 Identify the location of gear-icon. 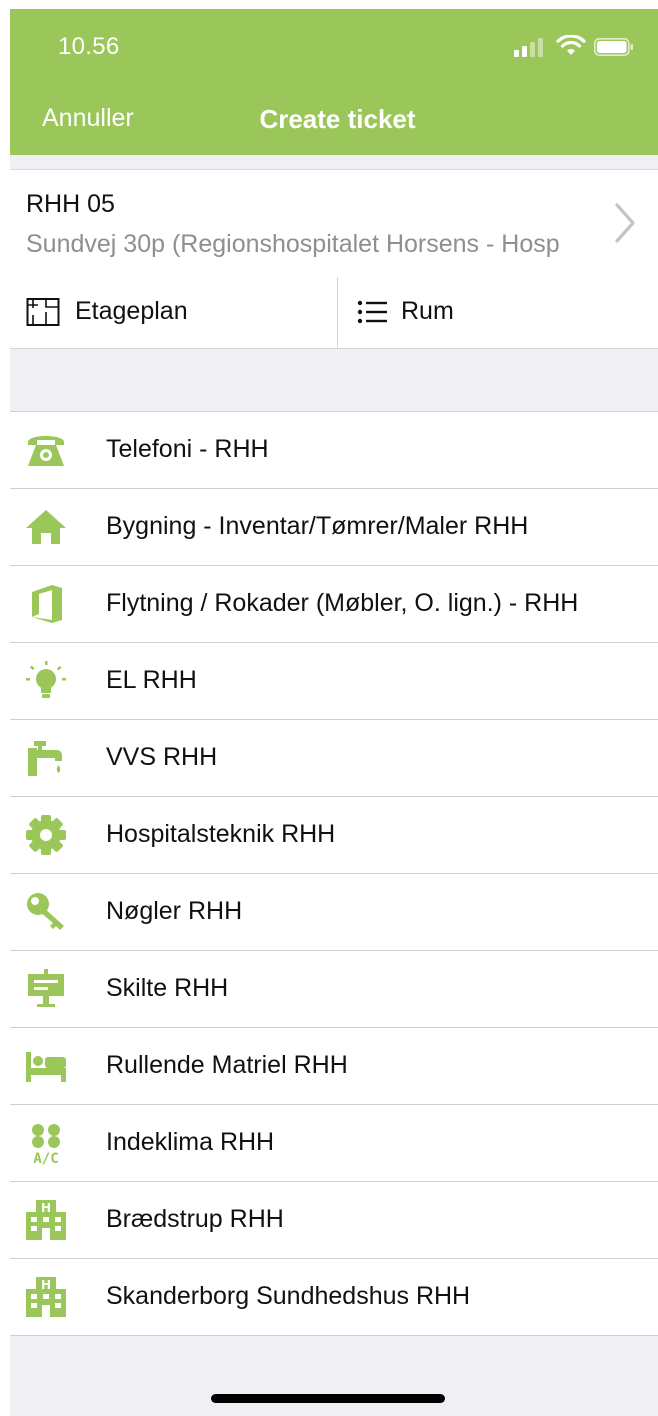
(46, 835).